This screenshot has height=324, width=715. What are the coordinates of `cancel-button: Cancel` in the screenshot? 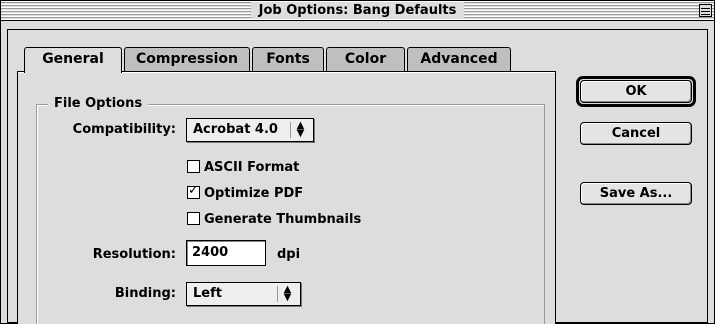 It's located at (636, 133).